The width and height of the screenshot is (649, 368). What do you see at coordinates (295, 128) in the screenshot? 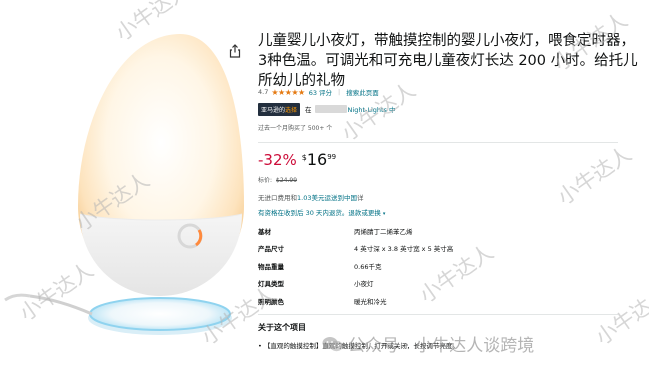
I see `bought-count: 过去一个月购买了 500+ 个` at bounding box center [295, 128].